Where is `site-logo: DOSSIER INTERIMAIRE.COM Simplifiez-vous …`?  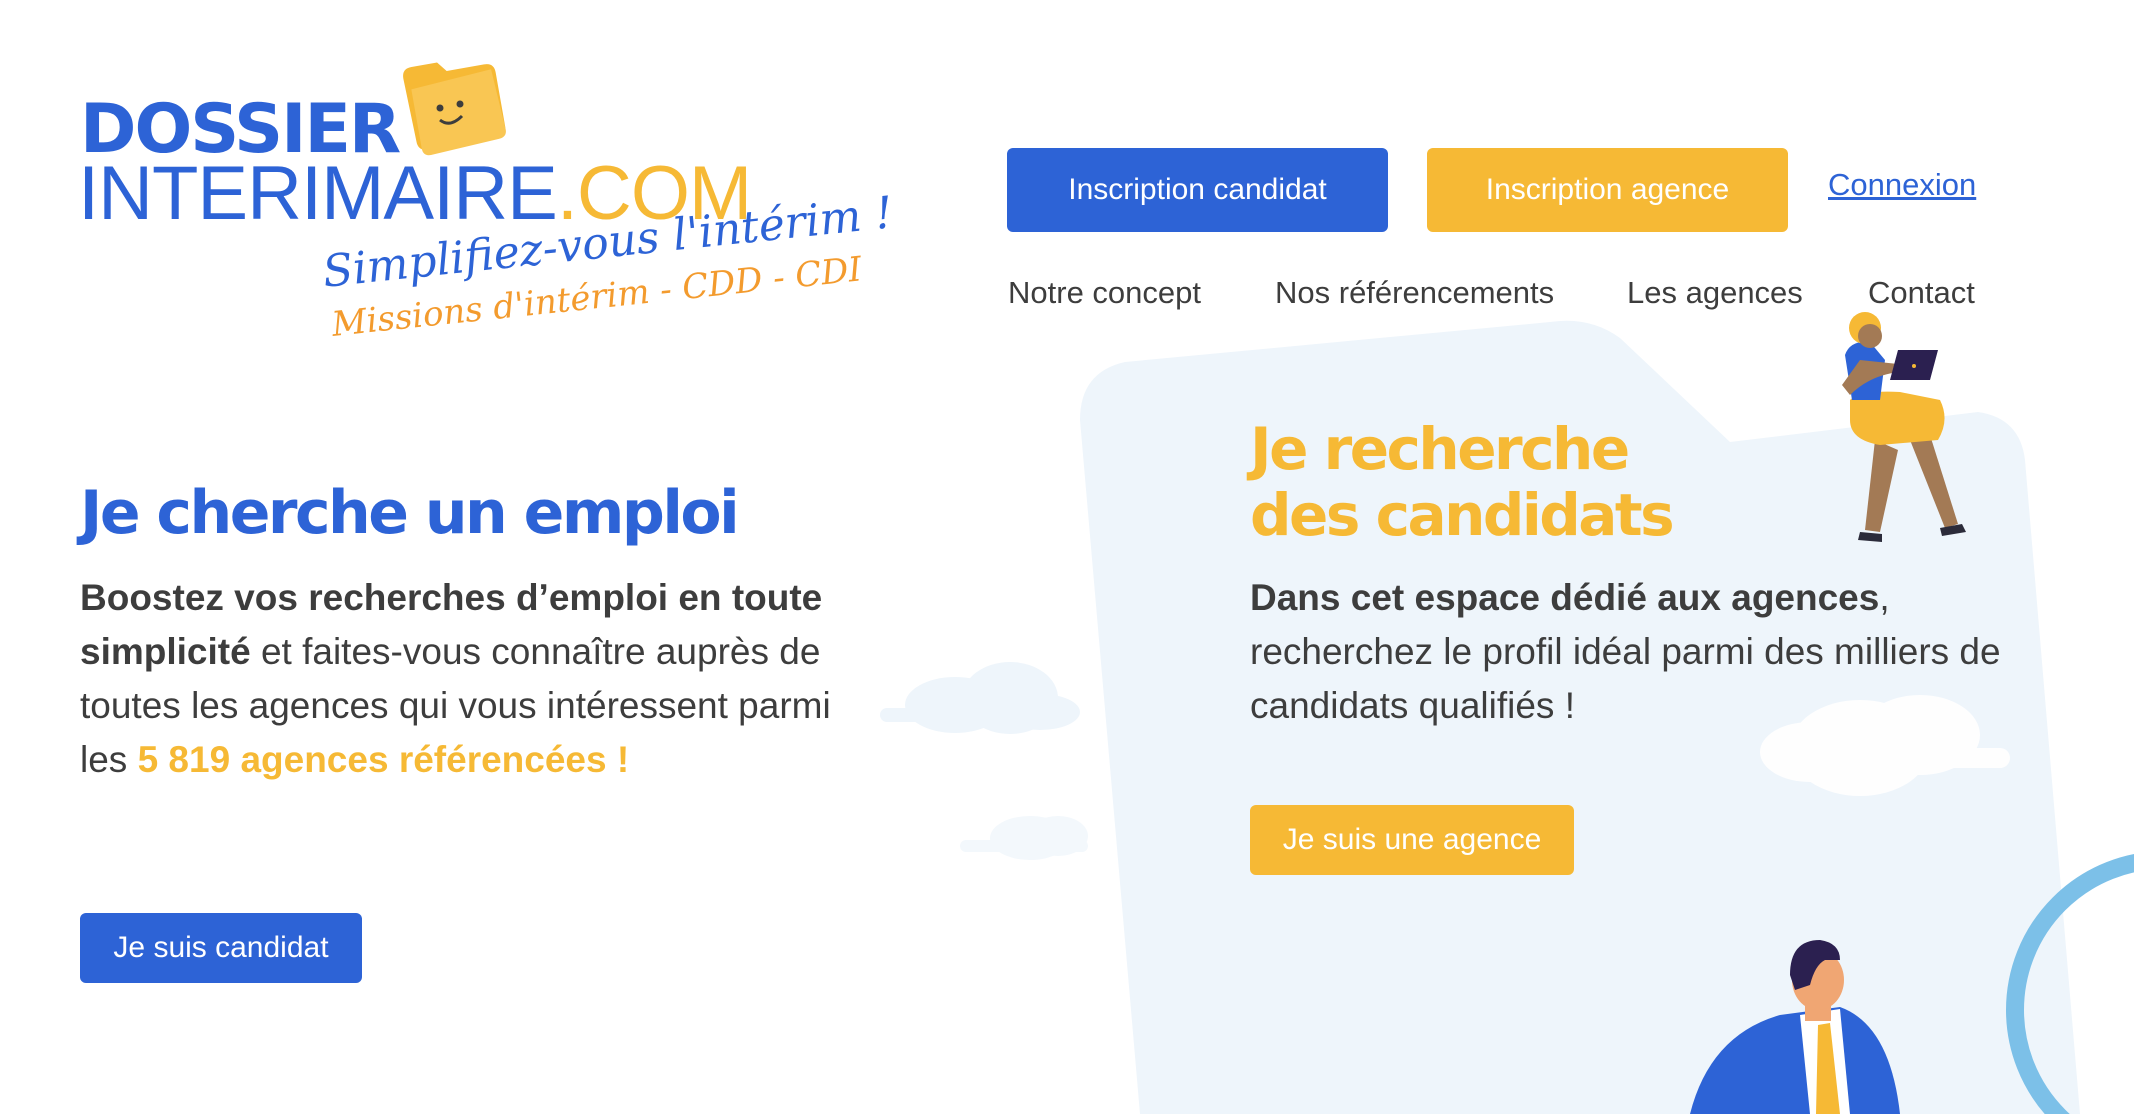
site-logo: DOSSIER INTERIMAIRE.COM Simplifiez-vous … is located at coordinates (486, 211).